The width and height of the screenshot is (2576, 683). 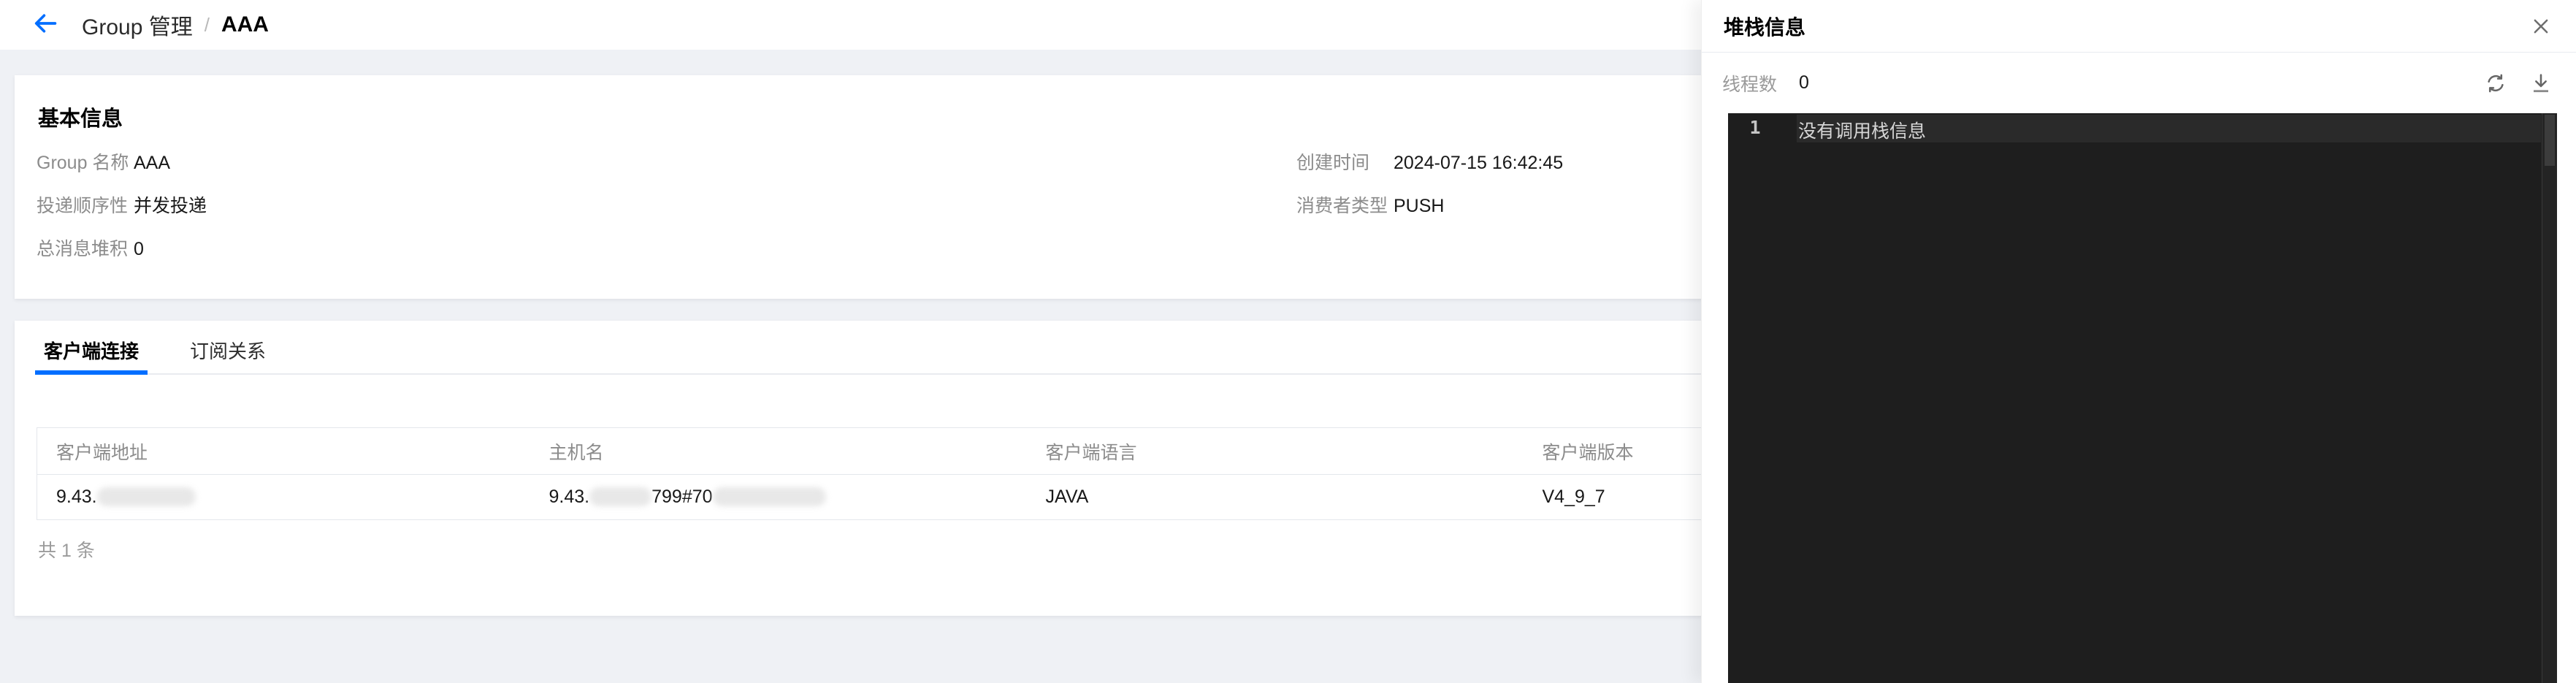 What do you see at coordinates (1804, 82) in the screenshot?
I see `thread-count-value: 0` at bounding box center [1804, 82].